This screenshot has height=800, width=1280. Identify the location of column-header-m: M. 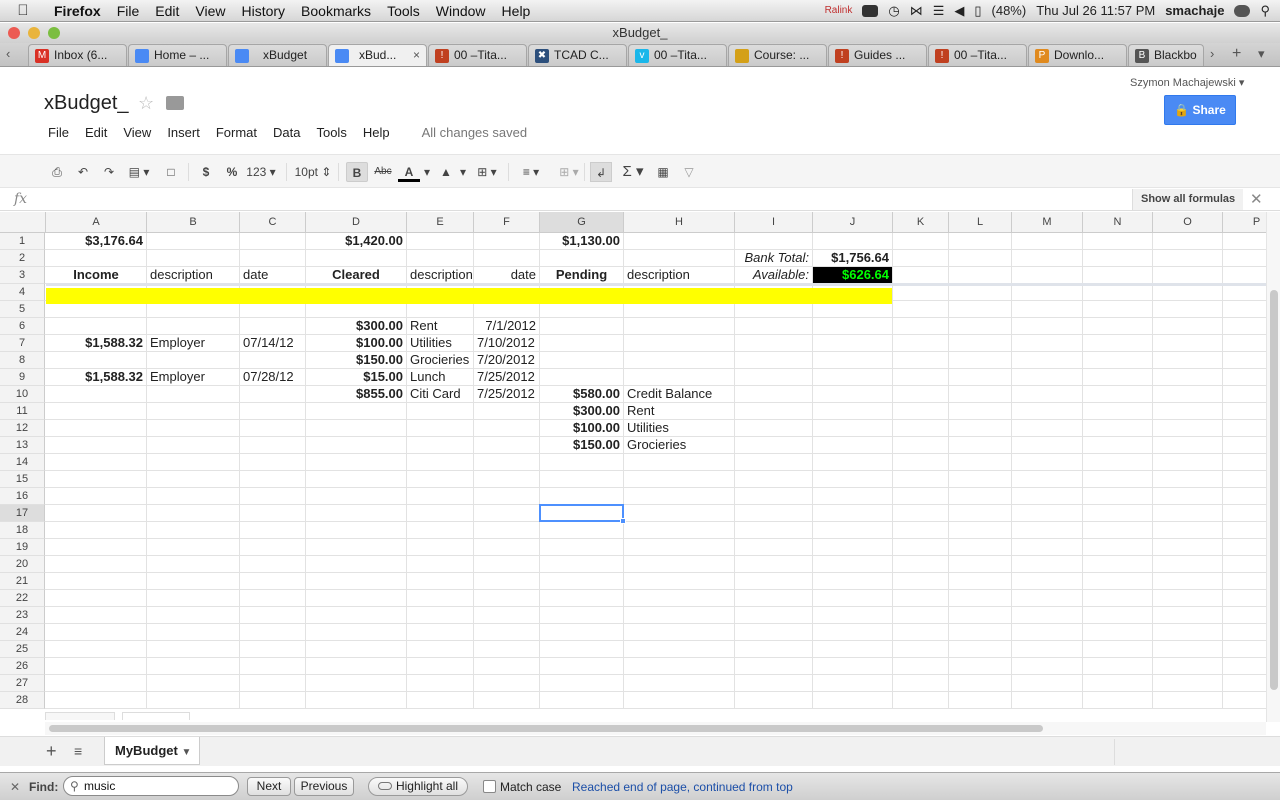
(1047, 222).